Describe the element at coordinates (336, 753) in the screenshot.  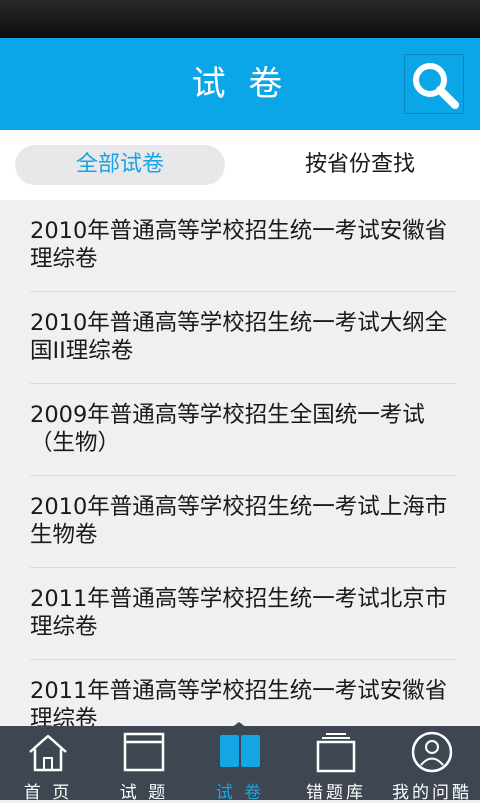
I see `stack-icon` at that location.